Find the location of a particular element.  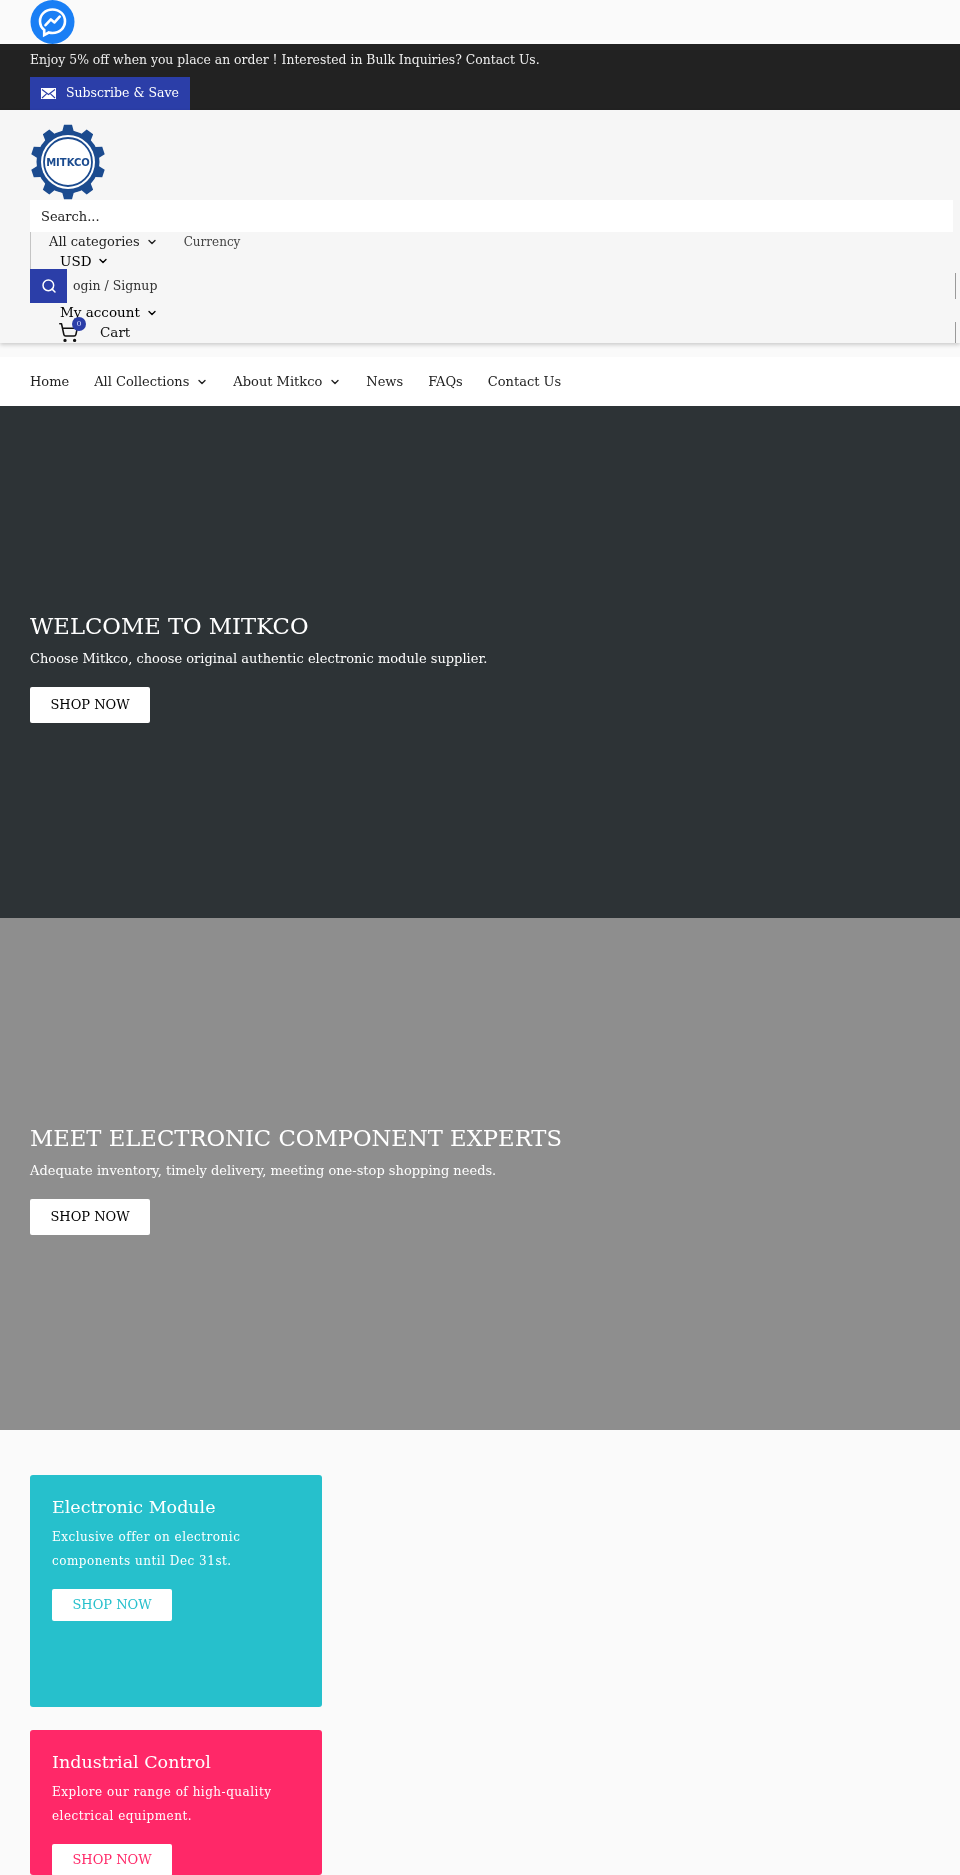

category-select: All categories is located at coordinates (103, 242).